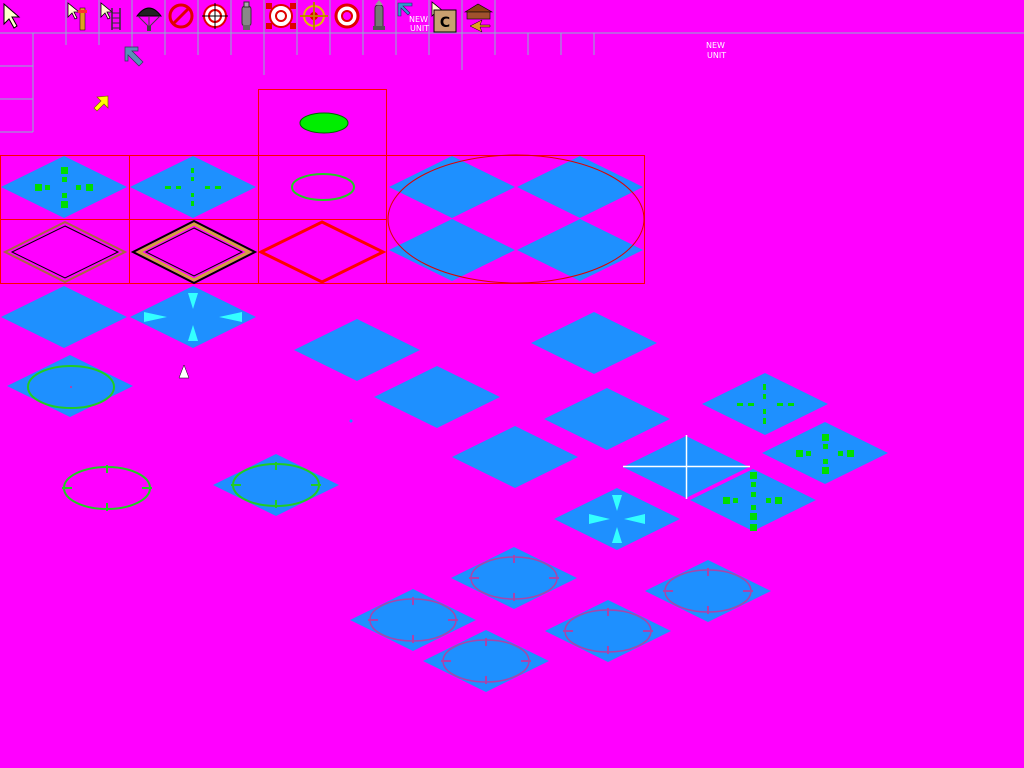 The image size is (1024, 768). Describe the element at coordinates (516, 219) in the screenshot. I see `checker-tiles-big` at that location.